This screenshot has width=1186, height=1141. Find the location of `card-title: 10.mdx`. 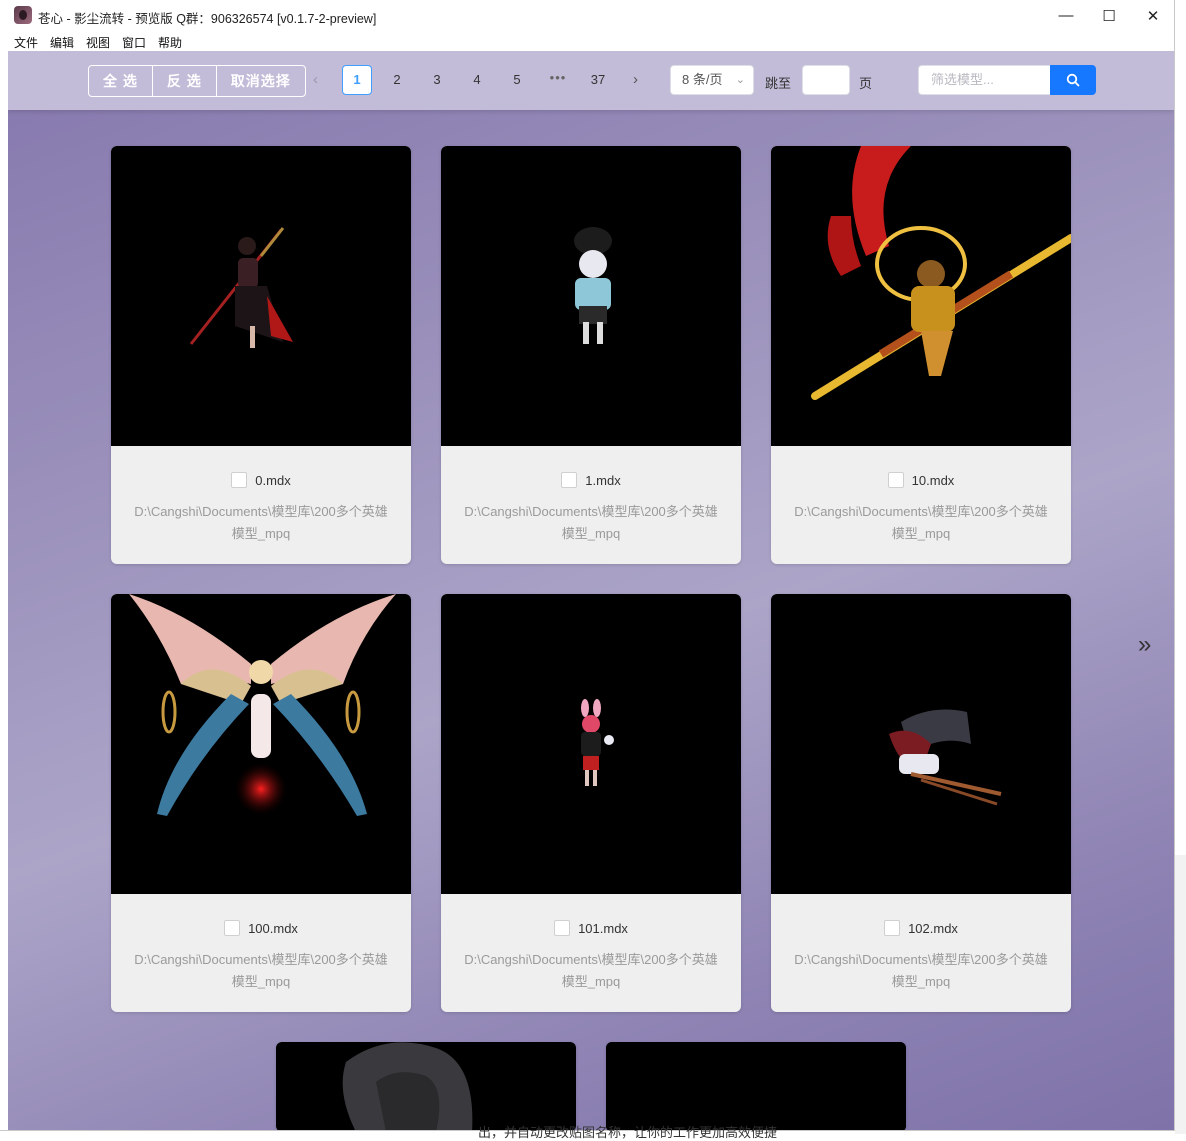

card-title: 10.mdx is located at coordinates (921, 480).